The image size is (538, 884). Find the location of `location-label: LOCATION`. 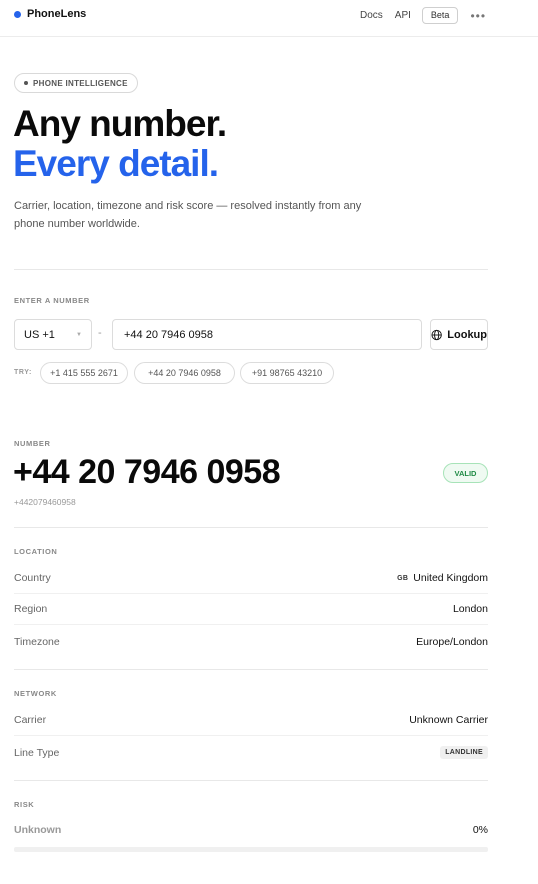

location-label: LOCATION is located at coordinates (36, 551).